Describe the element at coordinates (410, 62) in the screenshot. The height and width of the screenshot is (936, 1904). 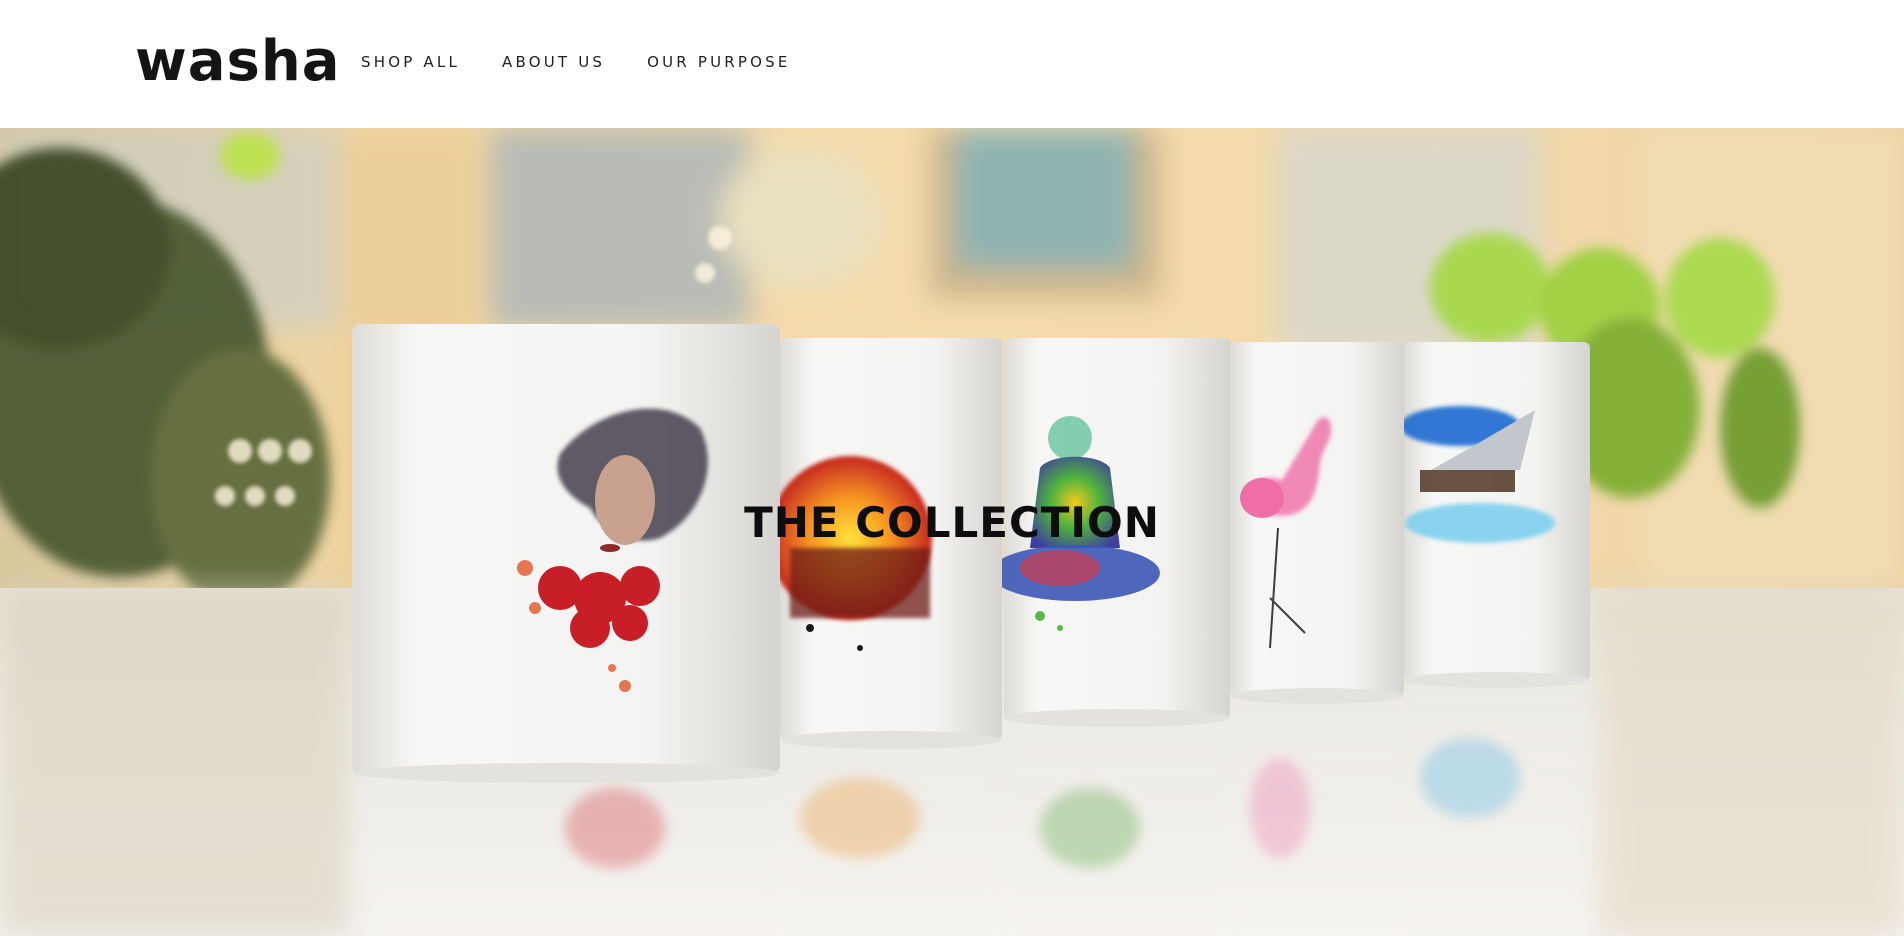
I see `nav-shop-all: SHOP ALL` at that location.